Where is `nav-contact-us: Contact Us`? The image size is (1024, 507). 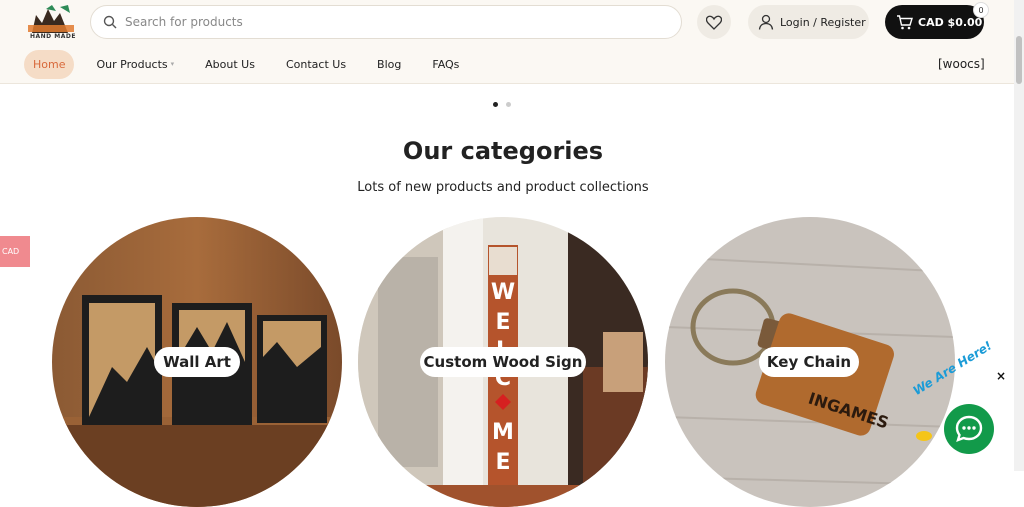 nav-contact-us: Contact Us is located at coordinates (316, 64).